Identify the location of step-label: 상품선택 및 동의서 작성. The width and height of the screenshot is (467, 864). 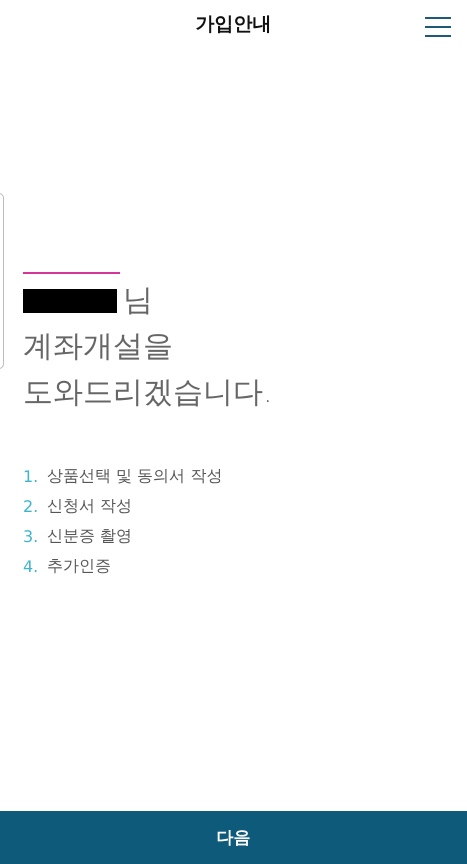
(134, 476).